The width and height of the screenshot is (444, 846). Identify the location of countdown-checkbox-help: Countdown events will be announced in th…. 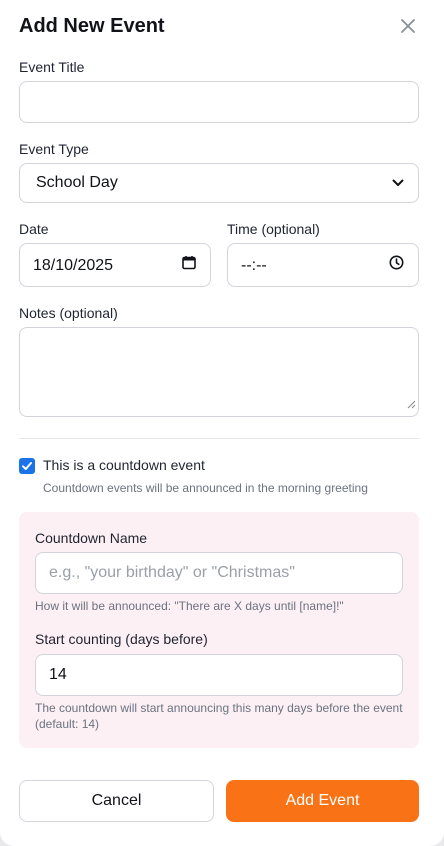
(205, 488).